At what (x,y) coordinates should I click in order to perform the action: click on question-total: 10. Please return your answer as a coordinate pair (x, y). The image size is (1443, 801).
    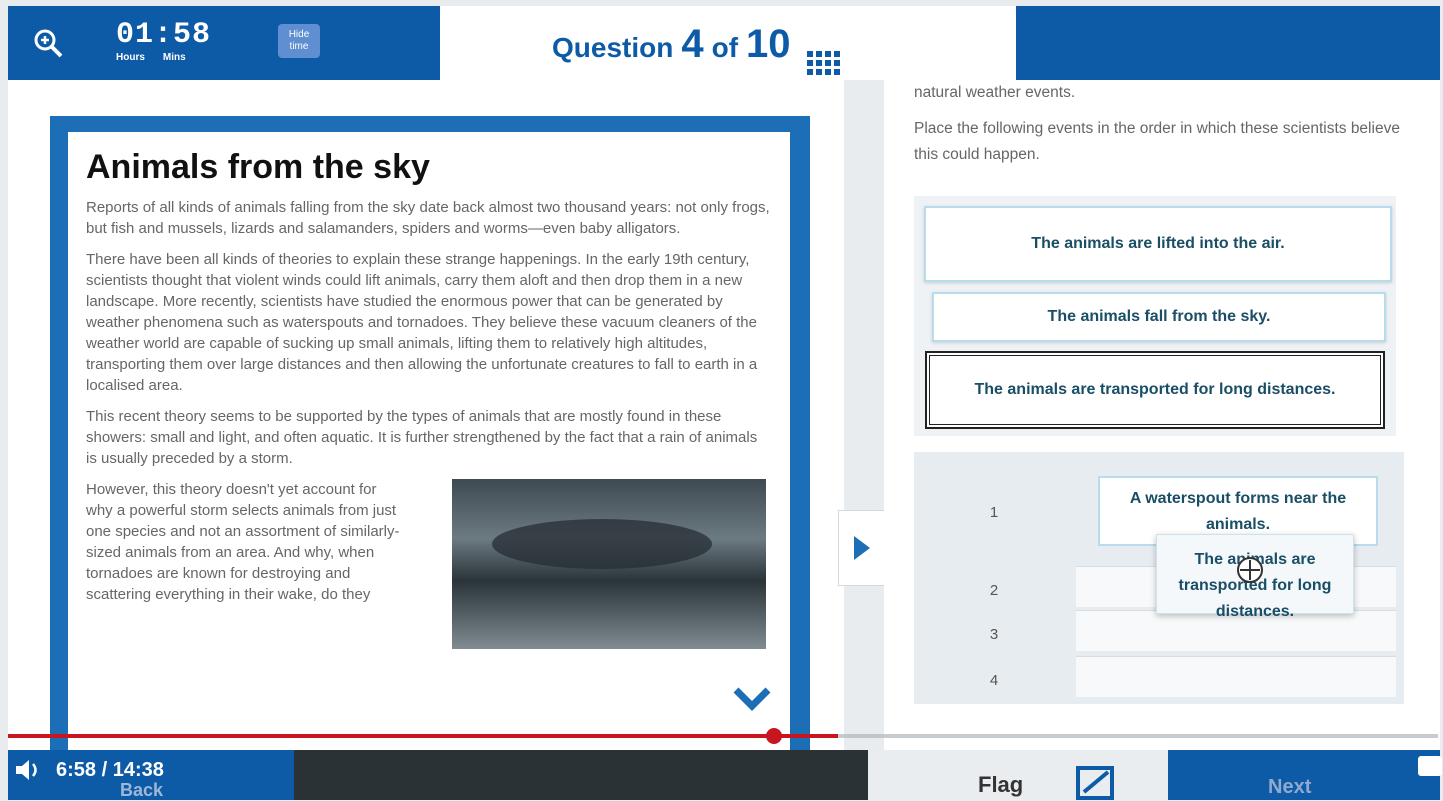
    Looking at the image, I should click on (768, 44).